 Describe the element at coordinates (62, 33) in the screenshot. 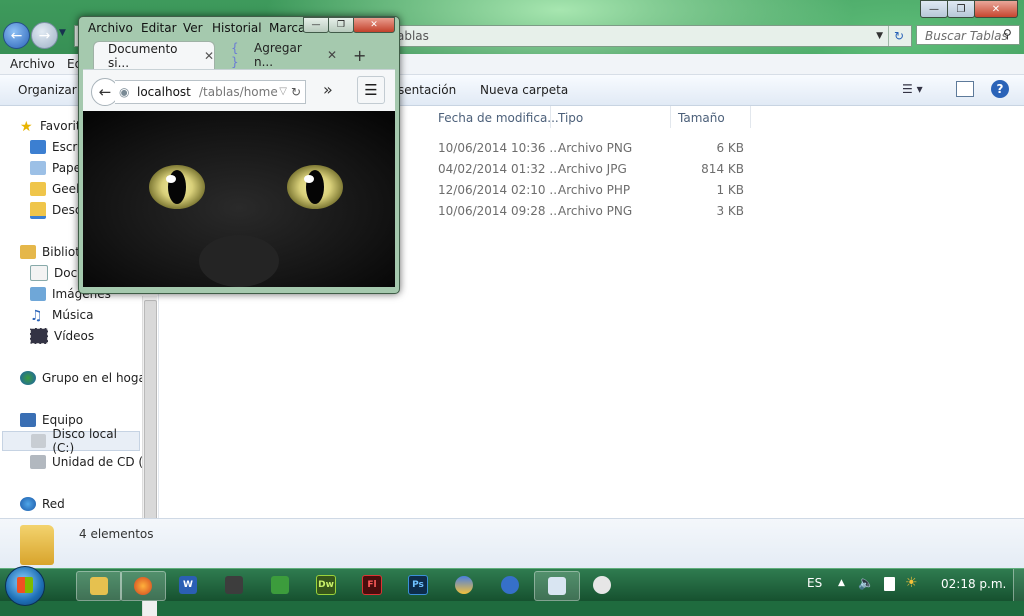

I see `recent-pages-dropdown: ▼` at that location.